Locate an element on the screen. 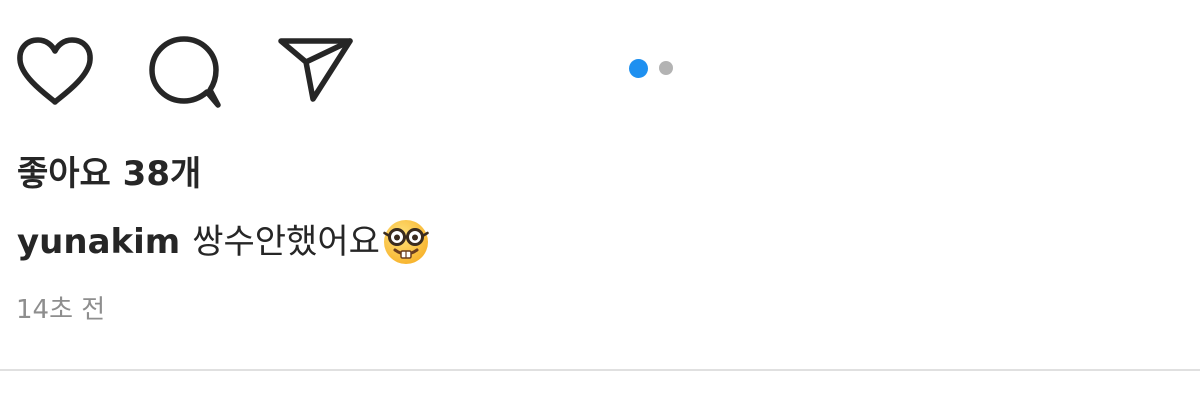  carousel-dot-active is located at coordinates (638, 68).